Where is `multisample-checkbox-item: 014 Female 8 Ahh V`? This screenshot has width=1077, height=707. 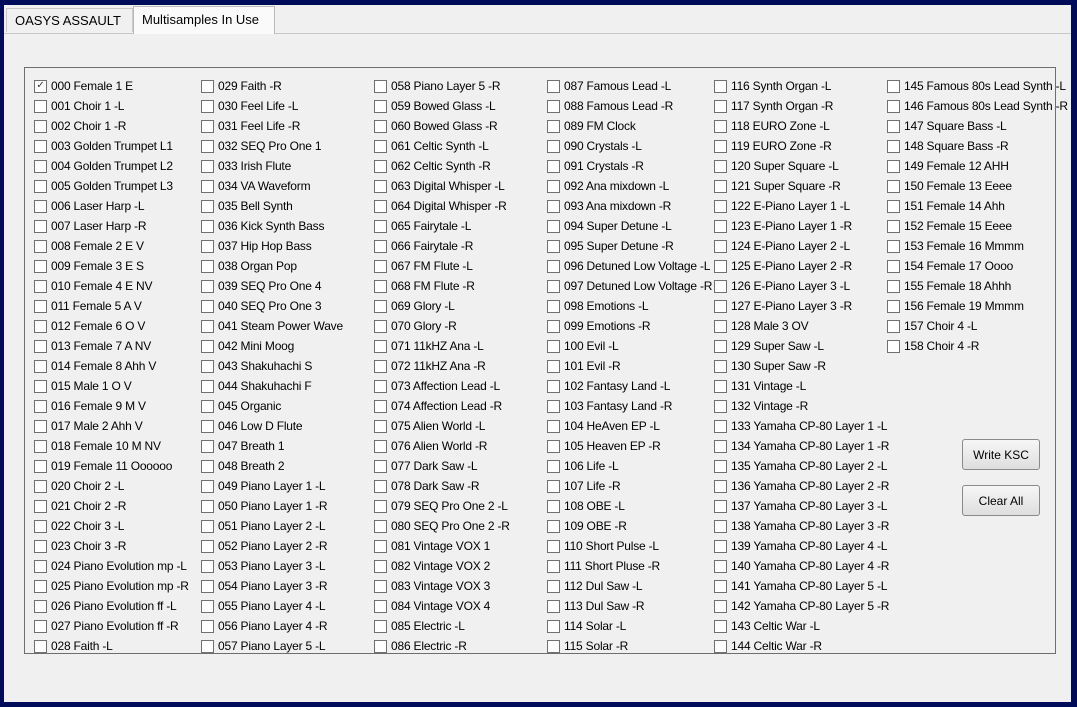 multisample-checkbox-item: 014 Female 8 Ahh V is located at coordinates (111, 366).